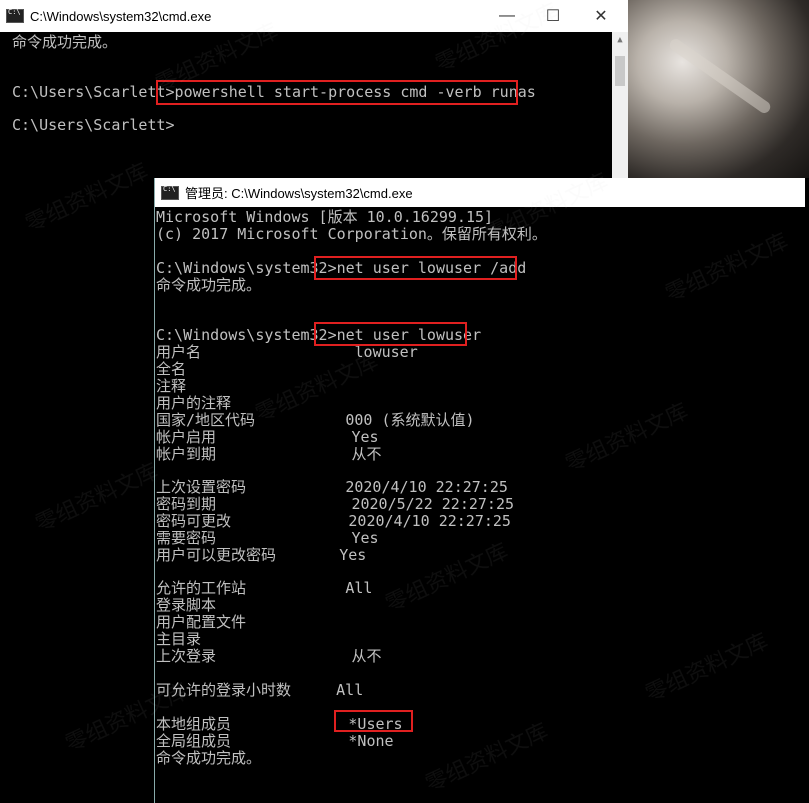 Image resolution: width=809 pixels, height=803 pixels. I want to click on console-line: 注释, so click(171, 386).